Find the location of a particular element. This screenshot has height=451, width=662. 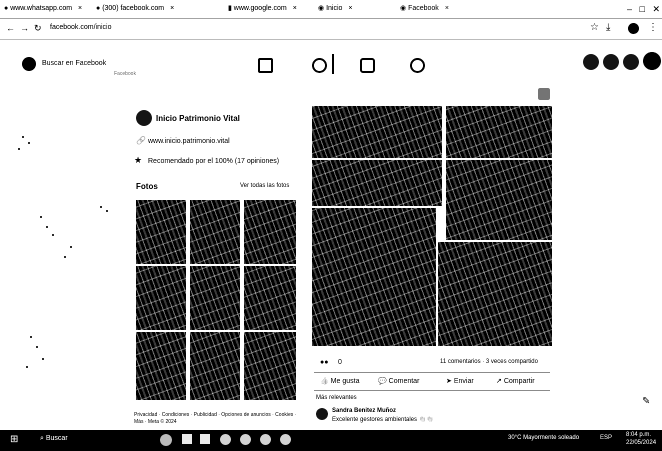

back-icon: ← is located at coordinates (10, 28).